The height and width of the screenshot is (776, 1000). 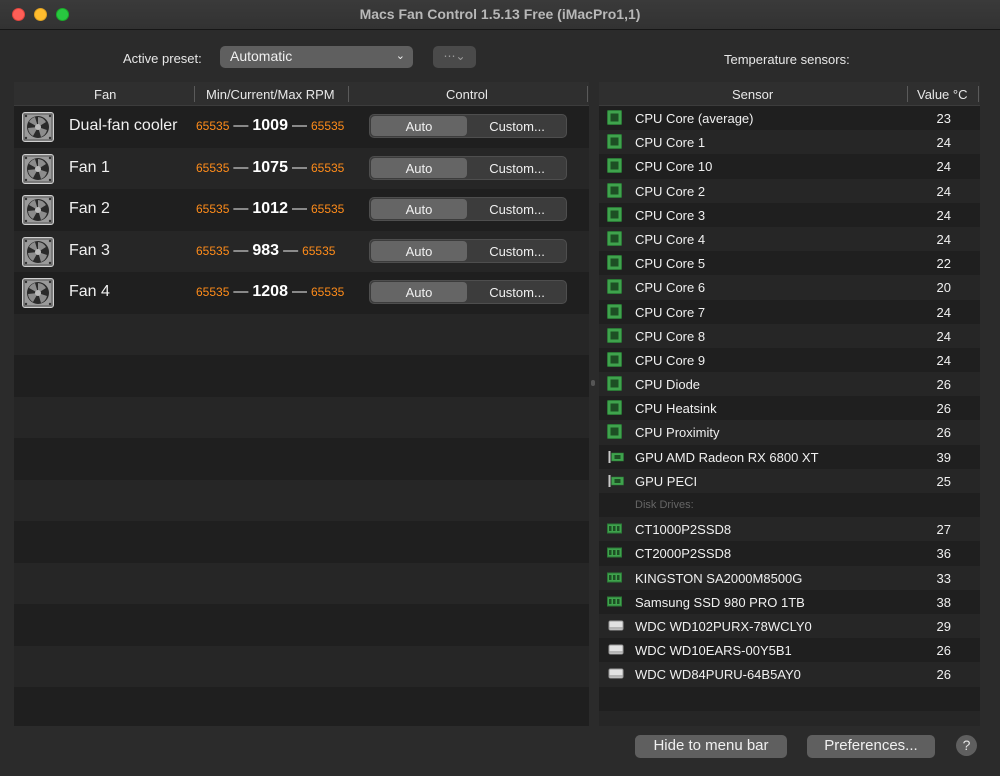 I want to click on active-preset-label: Active preset:, so click(x=162, y=58).